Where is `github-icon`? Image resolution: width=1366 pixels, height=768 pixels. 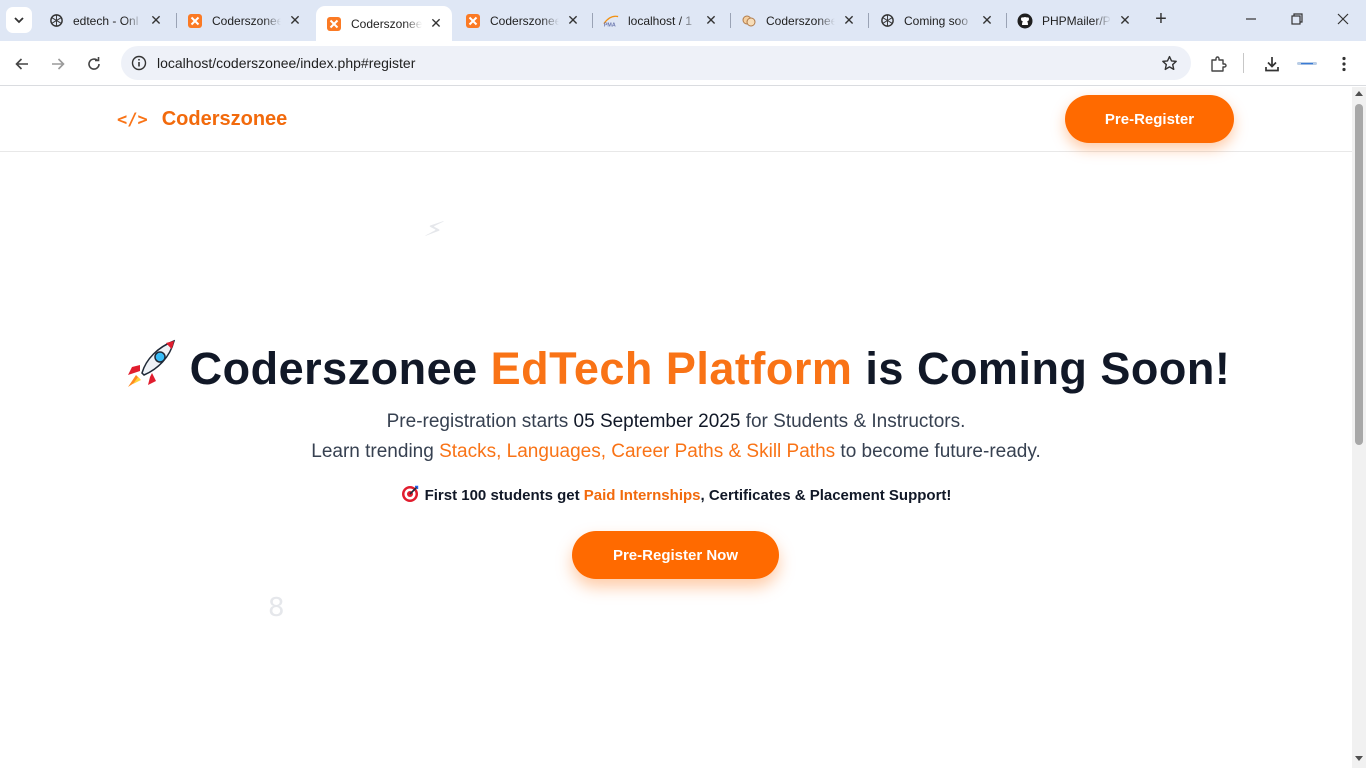
github-icon is located at coordinates (1025, 21).